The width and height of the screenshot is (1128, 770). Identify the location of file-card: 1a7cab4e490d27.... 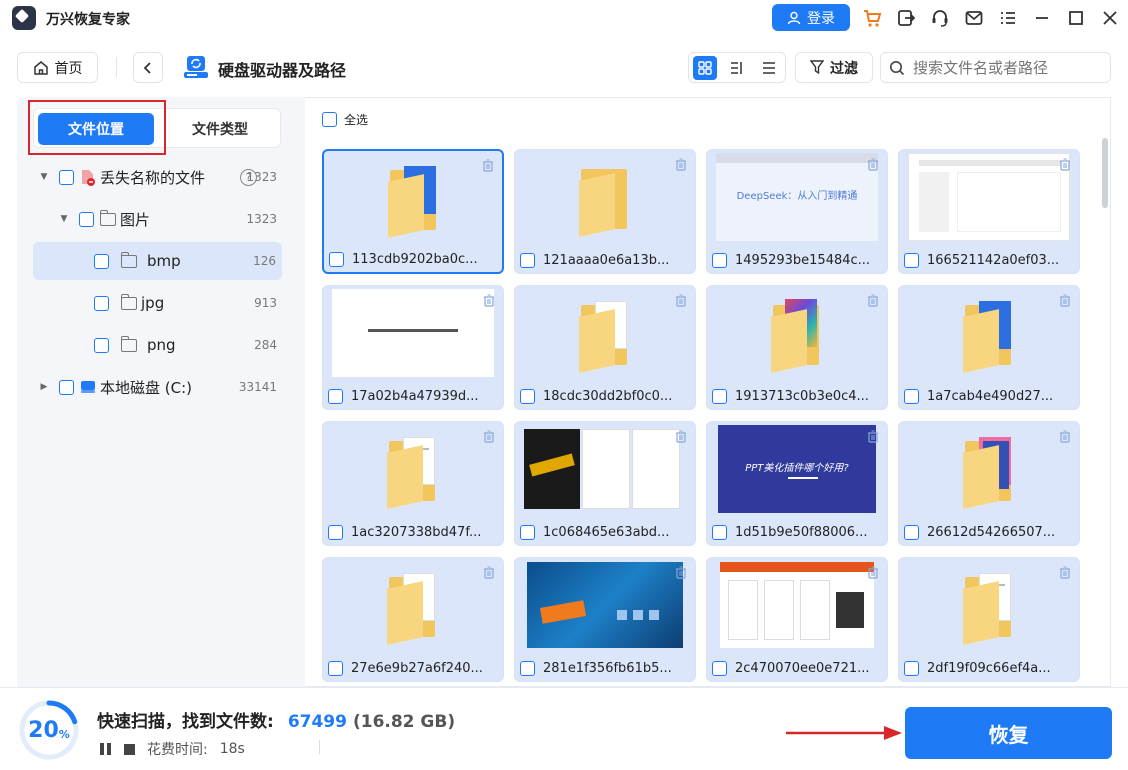
(989, 347).